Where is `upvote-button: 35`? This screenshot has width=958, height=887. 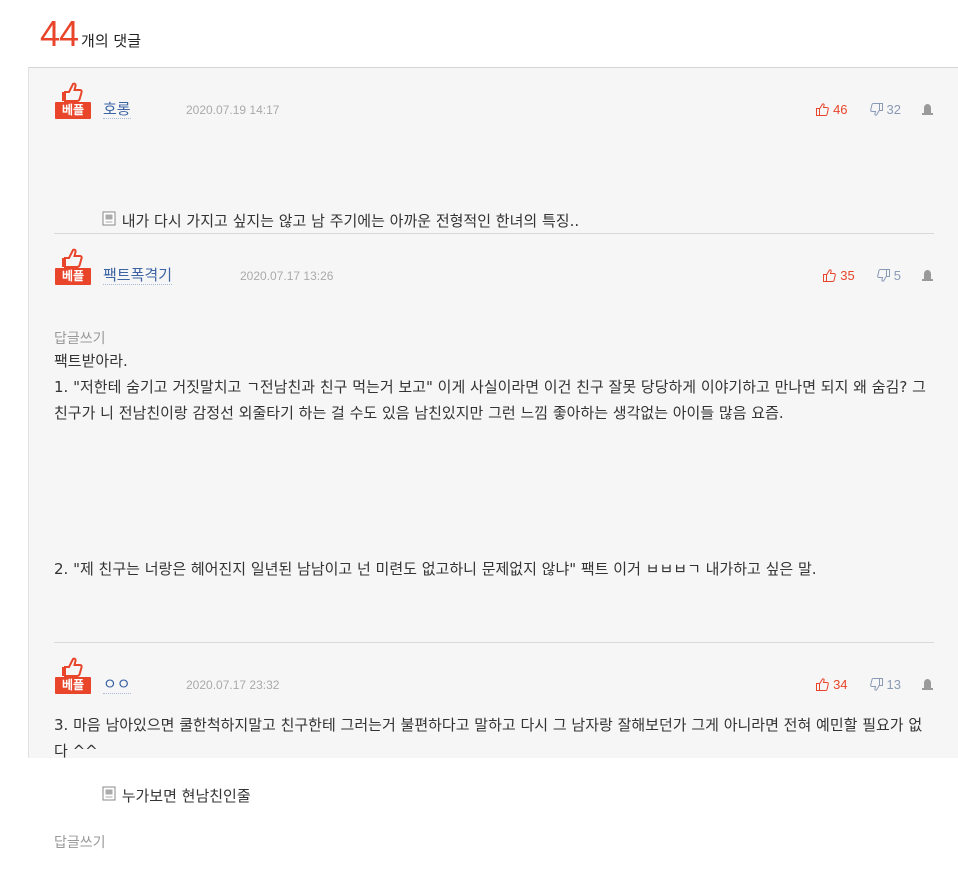 upvote-button: 35 is located at coordinates (839, 275).